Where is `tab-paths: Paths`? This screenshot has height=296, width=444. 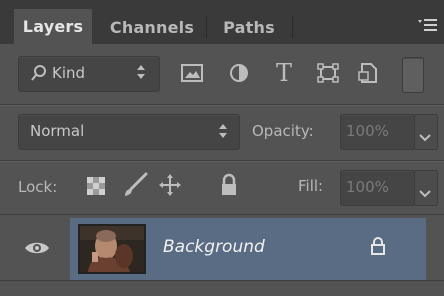
tab-paths: Paths is located at coordinates (249, 27).